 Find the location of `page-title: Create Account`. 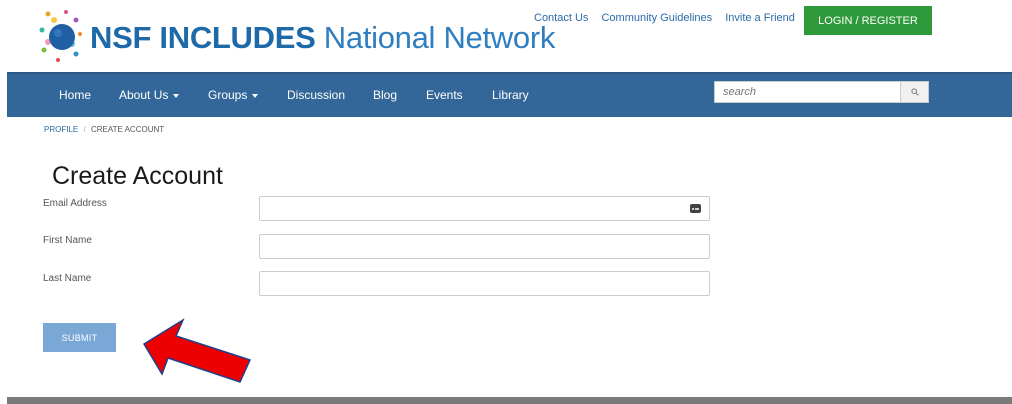

page-title: Create Account is located at coordinates (137, 176).